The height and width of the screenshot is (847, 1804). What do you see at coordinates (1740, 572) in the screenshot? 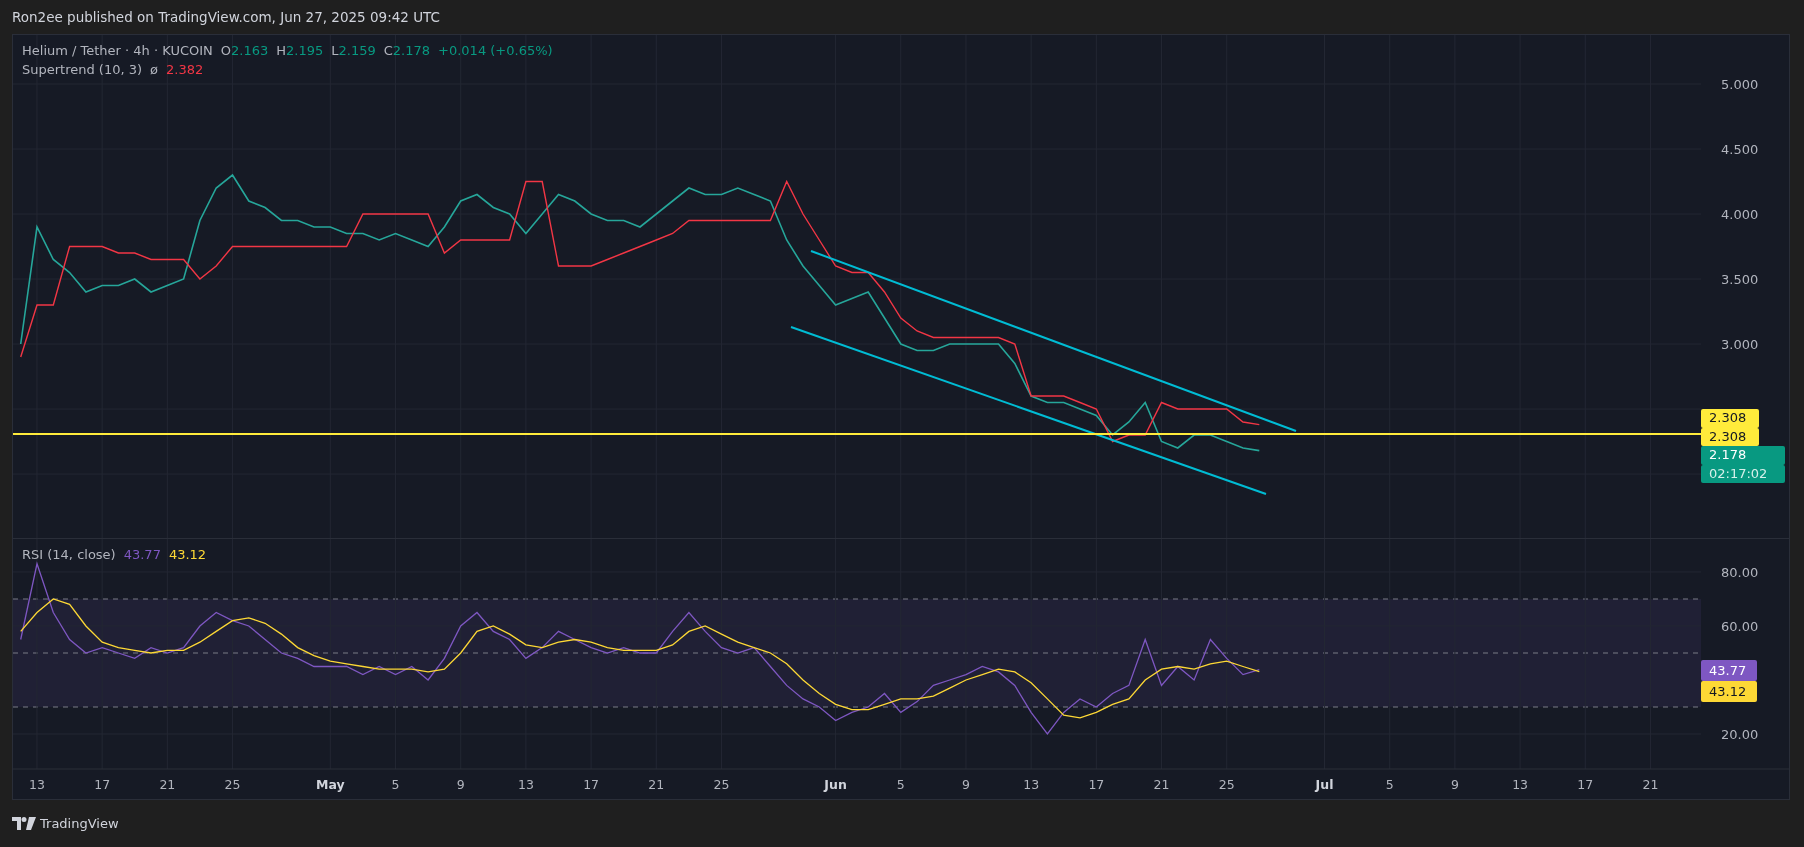
I see `rsi-axis-label: 80.00` at bounding box center [1740, 572].